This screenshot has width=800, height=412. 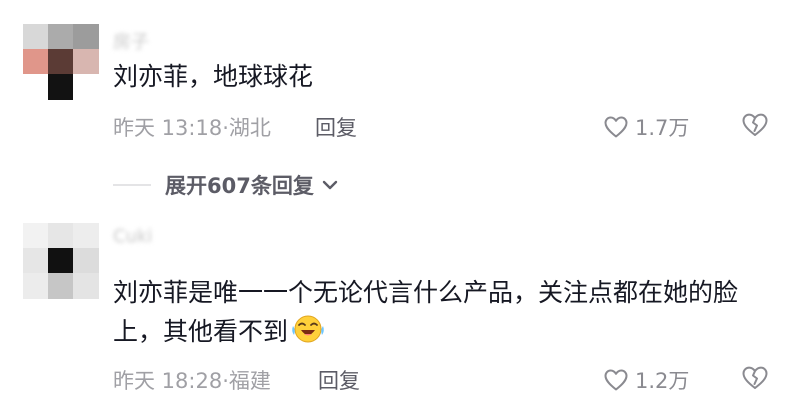 What do you see at coordinates (131, 41) in the screenshot?
I see `username: 房子` at bounding box center [131, 41].